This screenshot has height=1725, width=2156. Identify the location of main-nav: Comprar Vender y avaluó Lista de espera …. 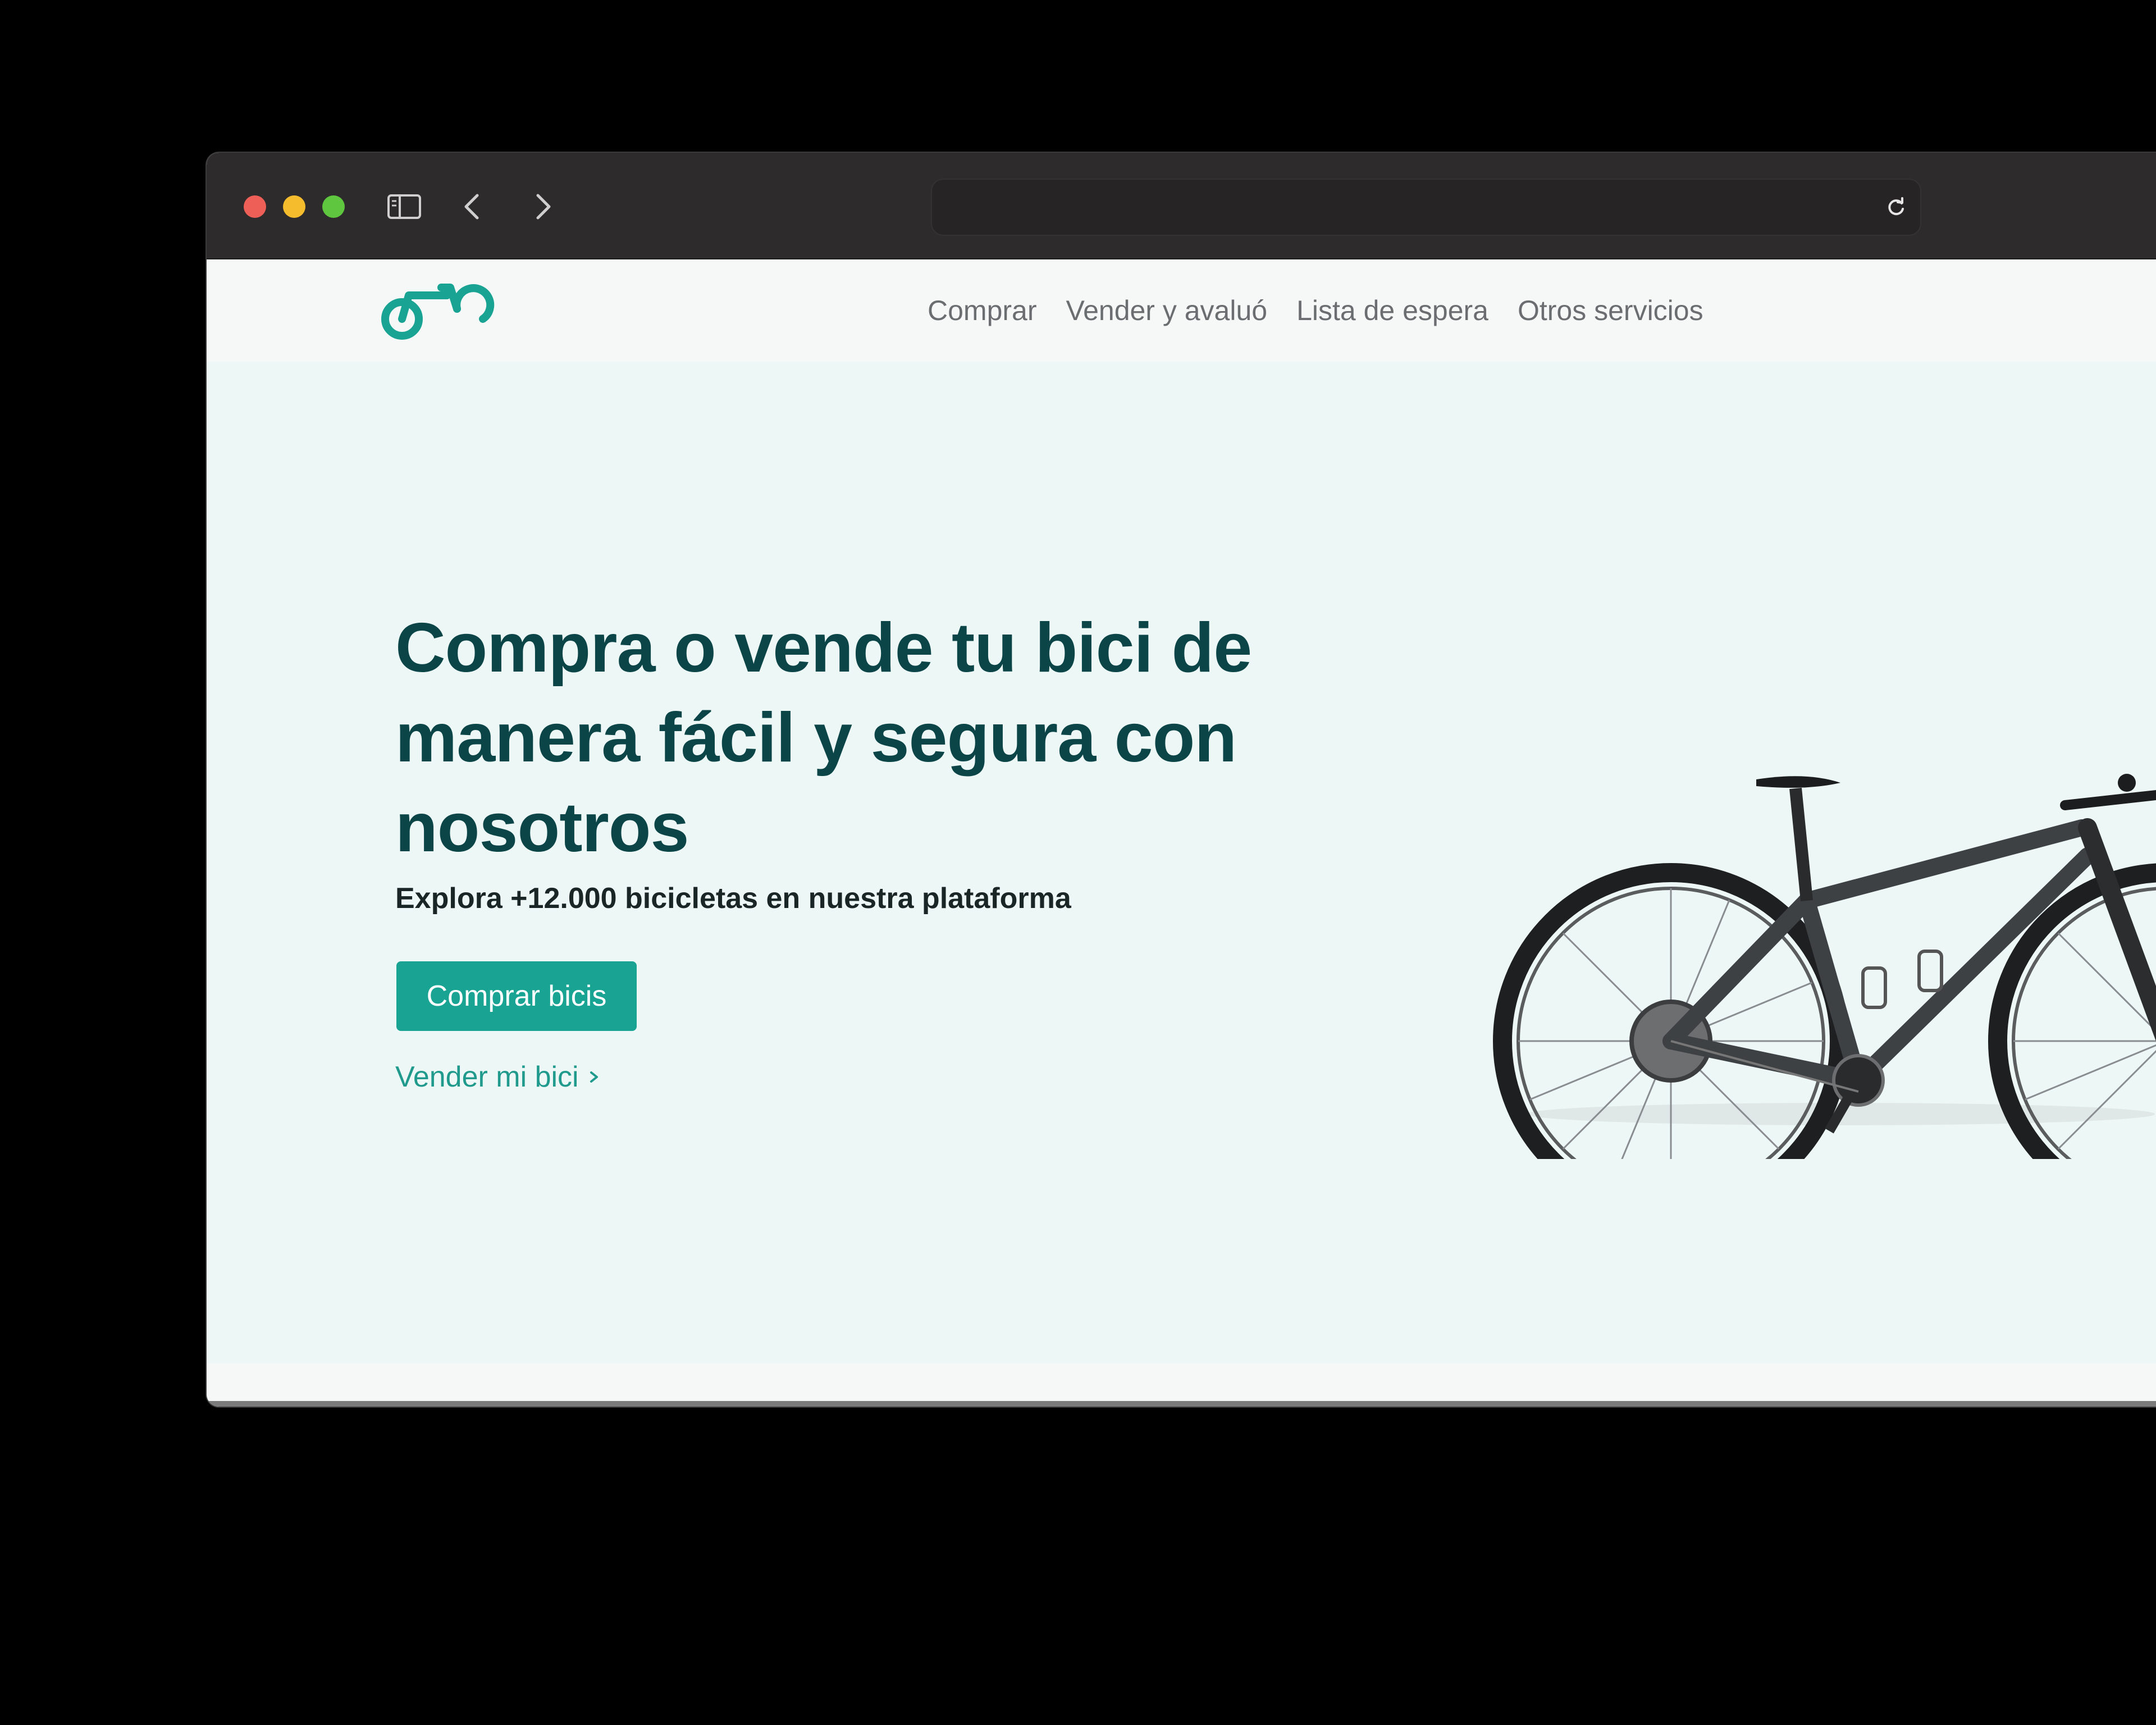
(1315, 310).